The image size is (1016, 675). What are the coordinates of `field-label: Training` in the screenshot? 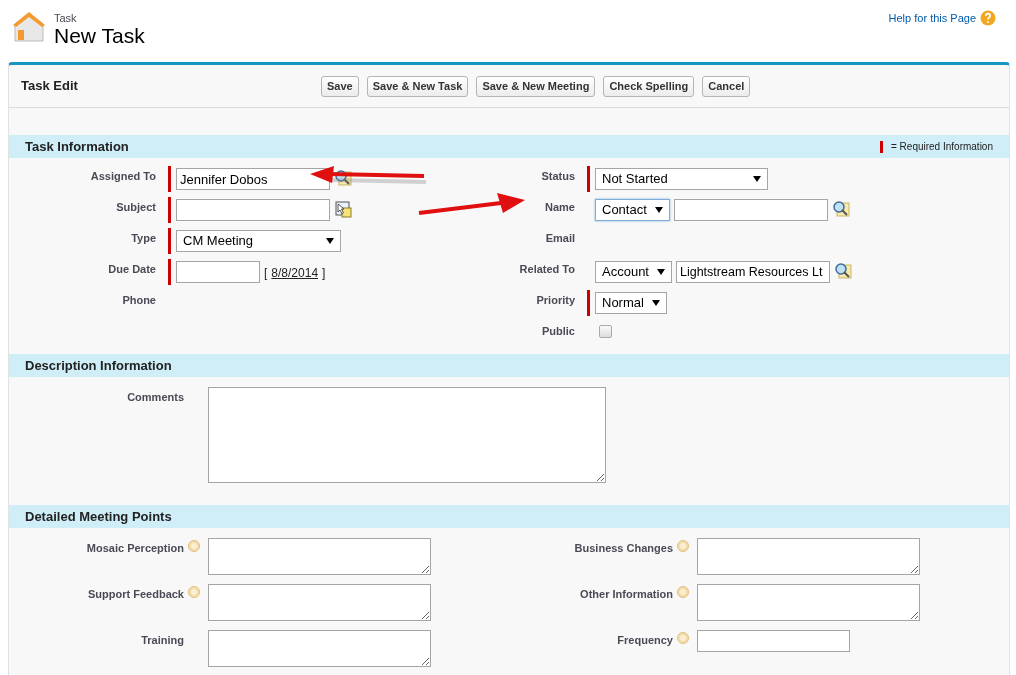 It's located at (162, 640).